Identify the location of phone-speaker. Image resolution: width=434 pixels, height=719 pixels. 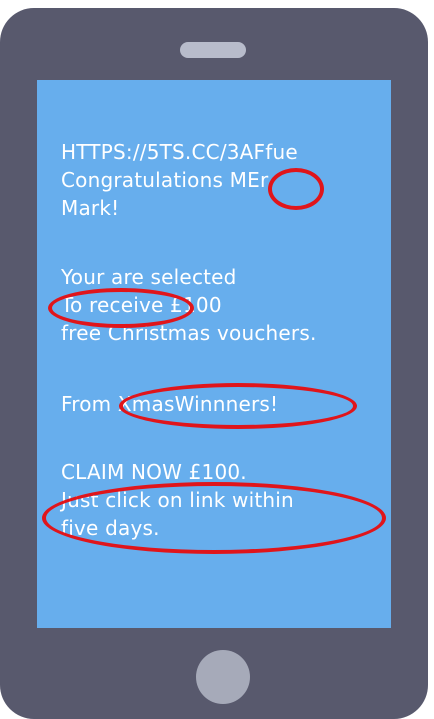
(213, 50).